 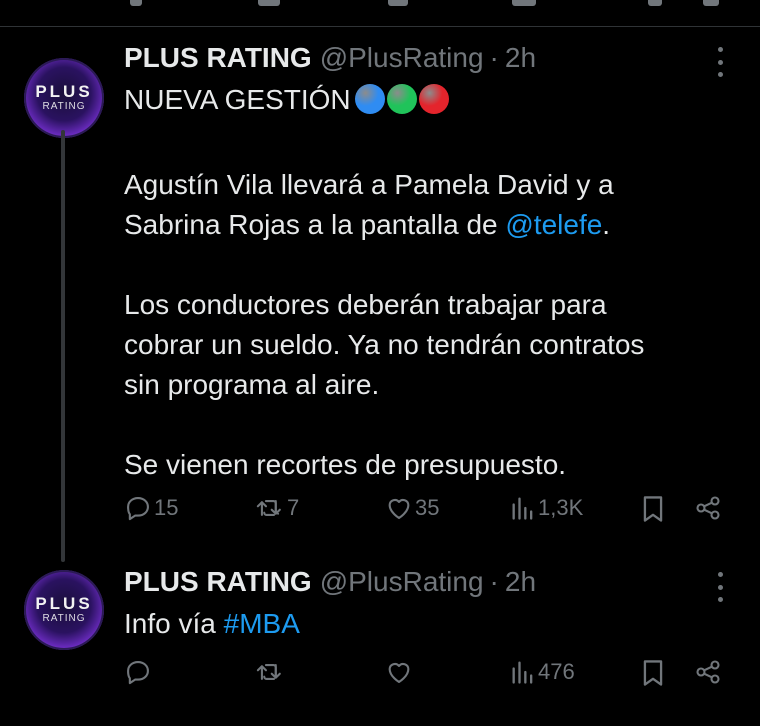 I want to click on tweet-actions: 476, so click(x=380, y=678).